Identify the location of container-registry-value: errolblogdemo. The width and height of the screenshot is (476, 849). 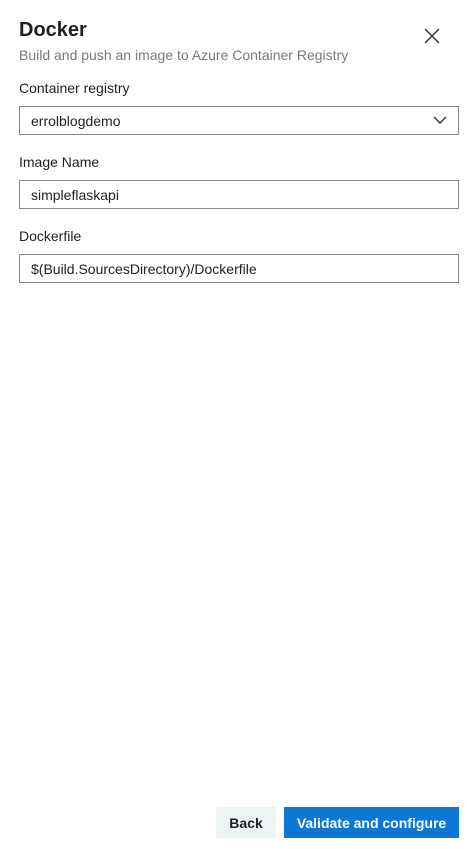
(76, 121).